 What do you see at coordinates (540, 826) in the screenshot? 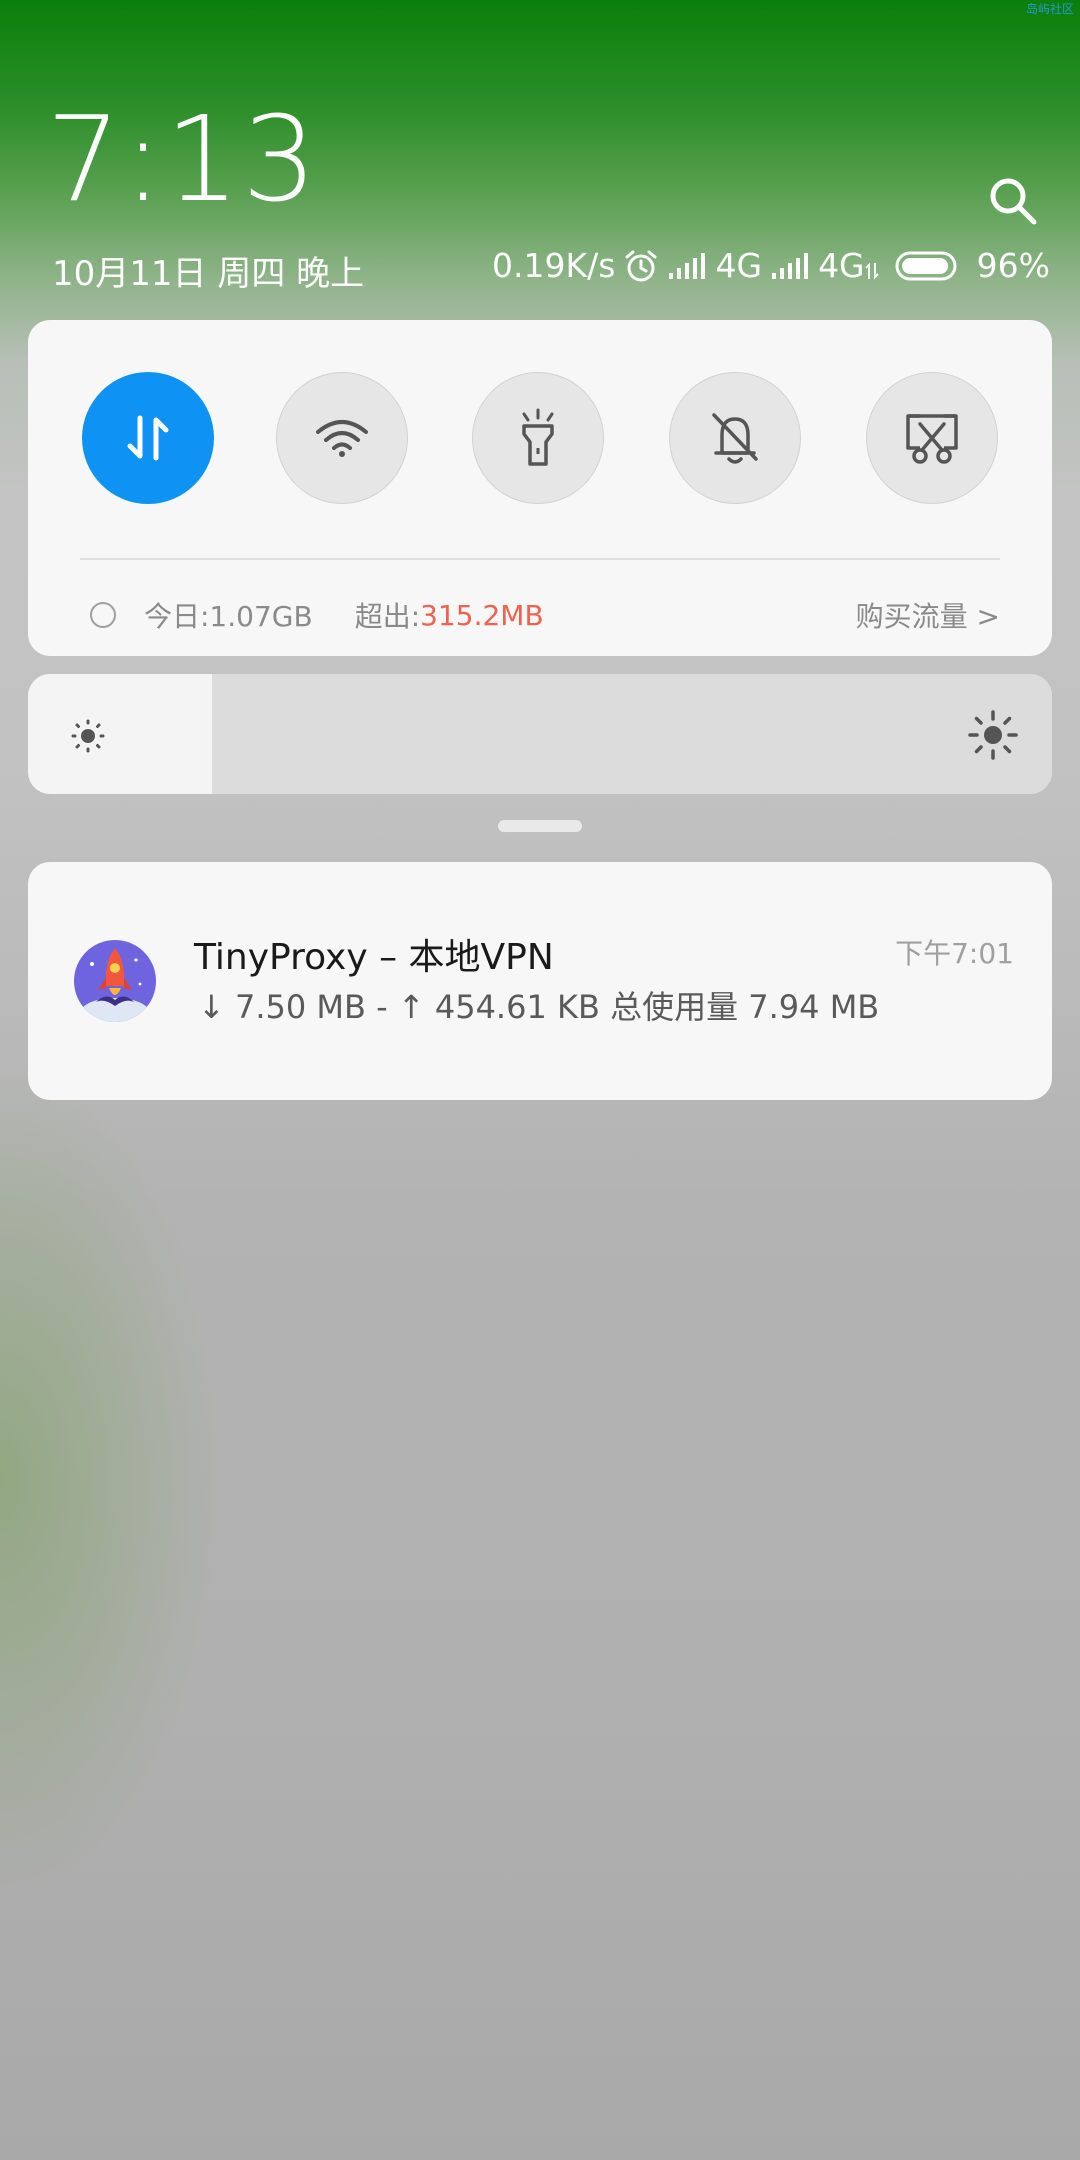
I see `panel-drag-handle` at bounding box center [540, 826].